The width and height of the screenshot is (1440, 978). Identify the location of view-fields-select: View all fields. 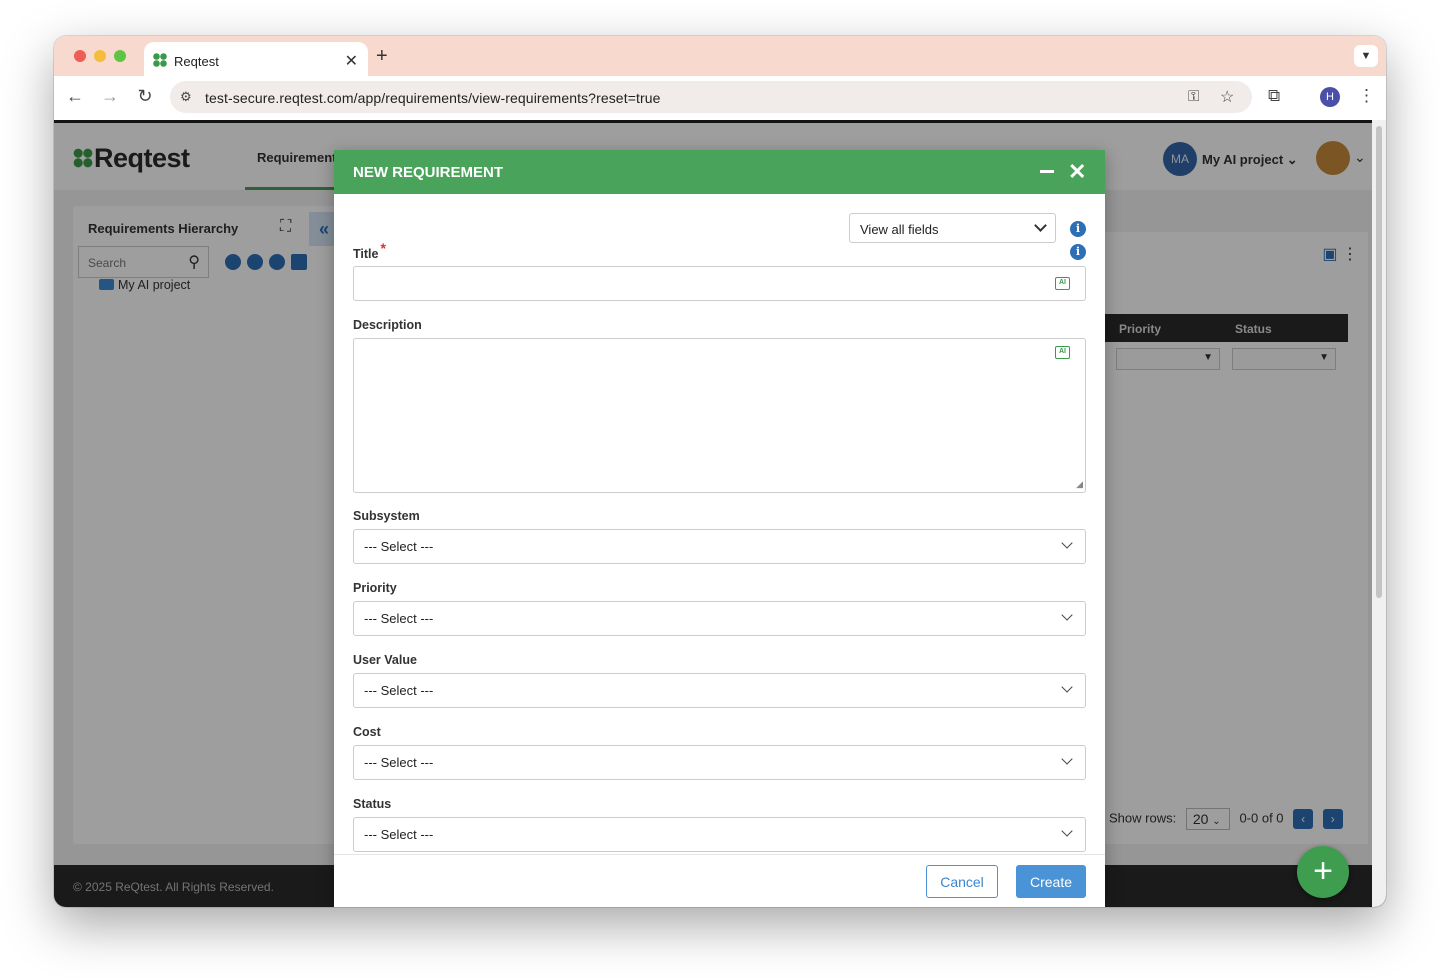
(952, 228).